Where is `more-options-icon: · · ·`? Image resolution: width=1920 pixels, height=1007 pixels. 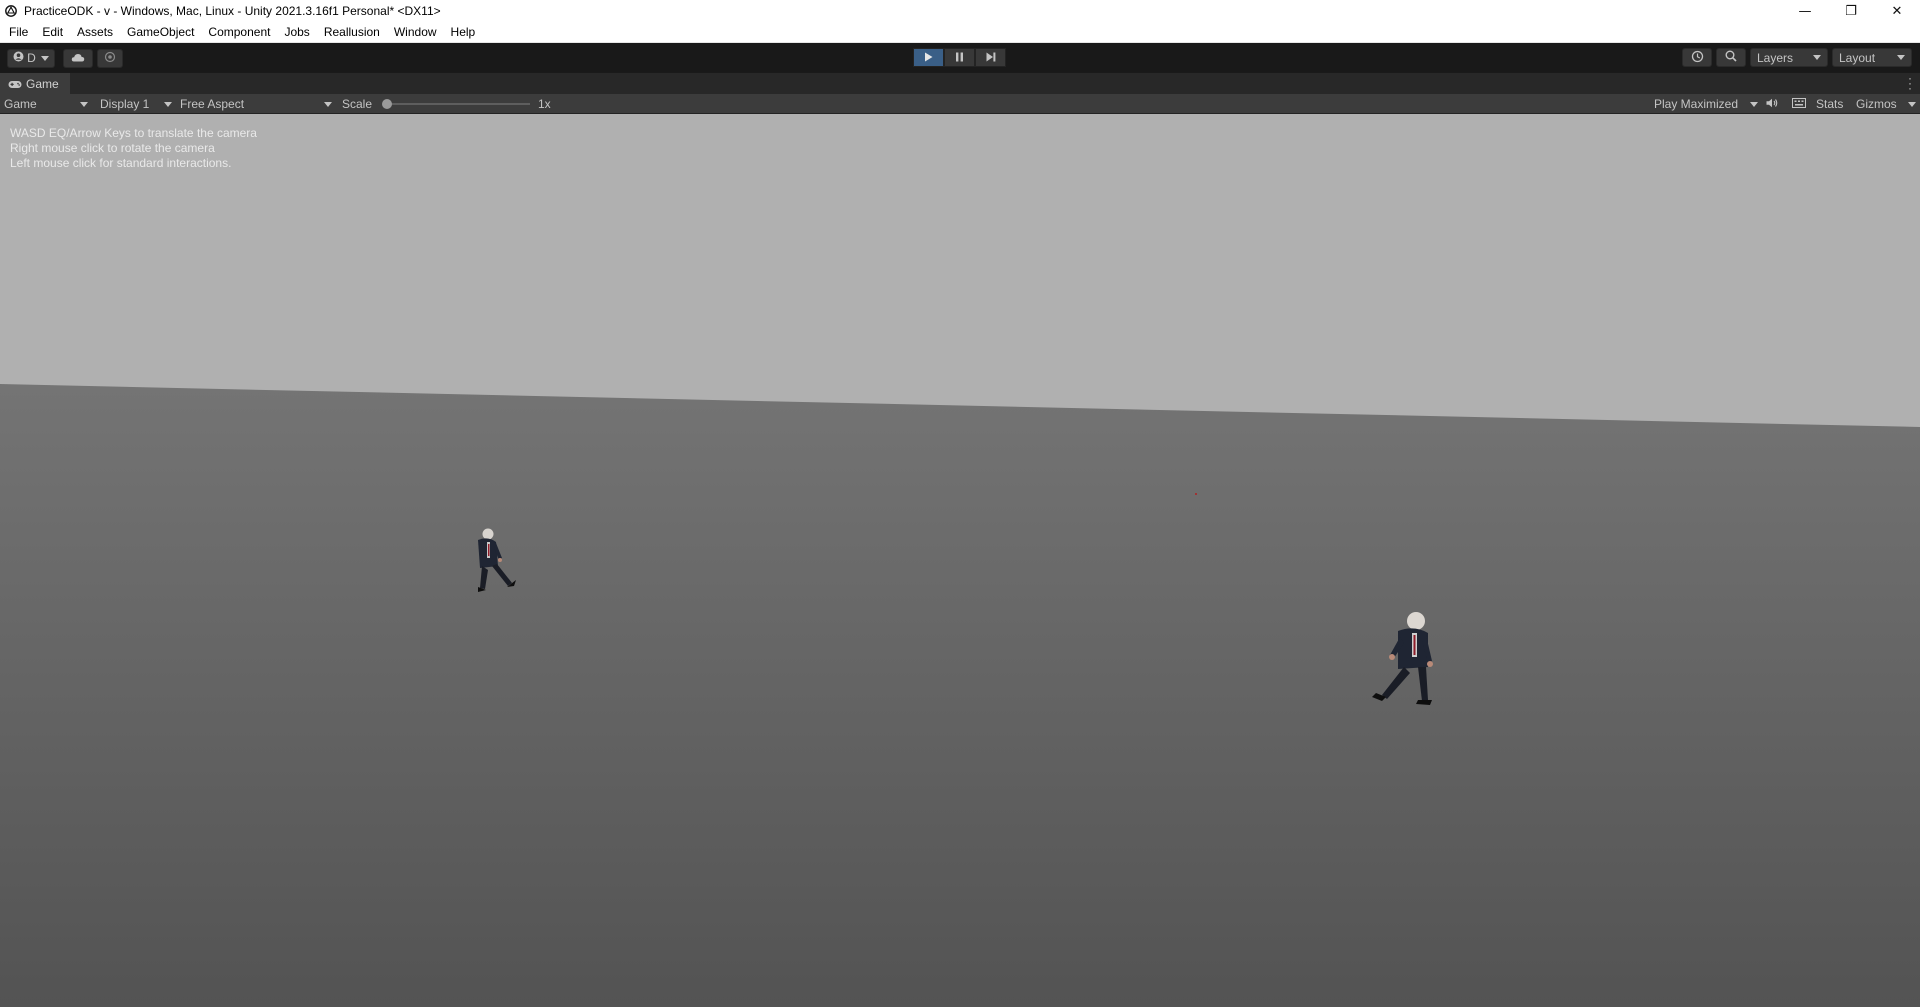
more-options-icon: · · · is located at coordinates (1910, 83).